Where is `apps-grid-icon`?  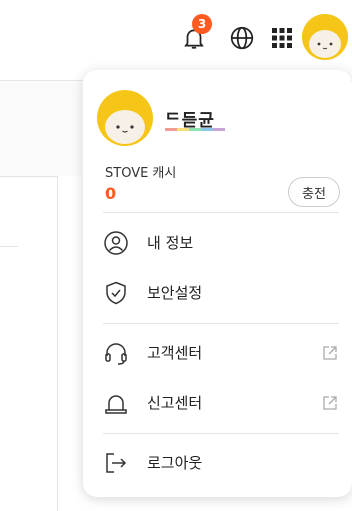 apps-grid-icon is located at coordinates (282, 38).